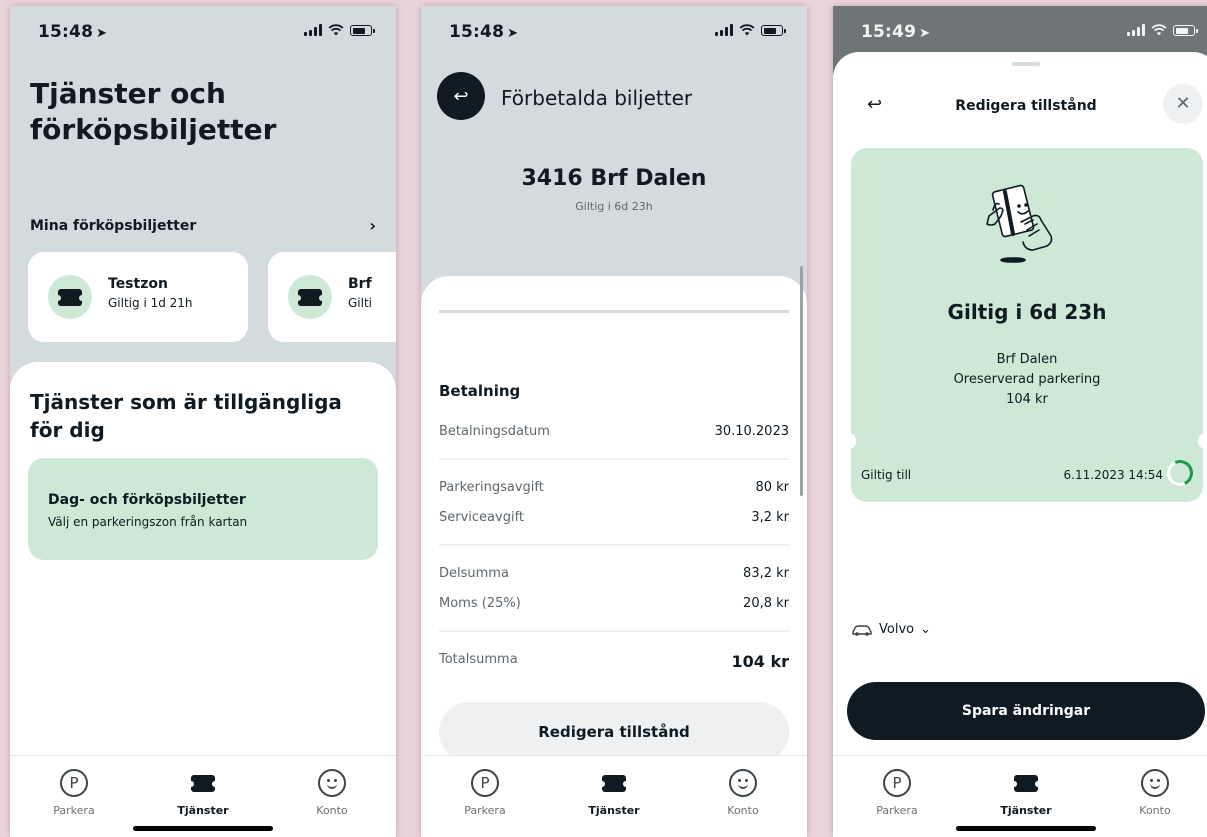 This screenshot has height=837, width=1207. What do you see at coordinates (614, 661) in the screenshot?
I see `total-row: Totalsumma 104 kr` at bounding box center [614, 661].